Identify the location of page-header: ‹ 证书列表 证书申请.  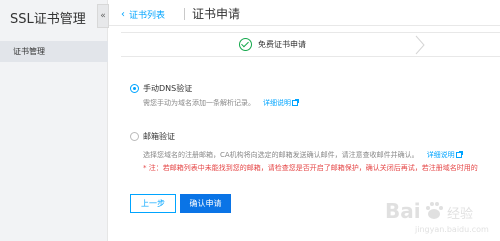
(304, 13).